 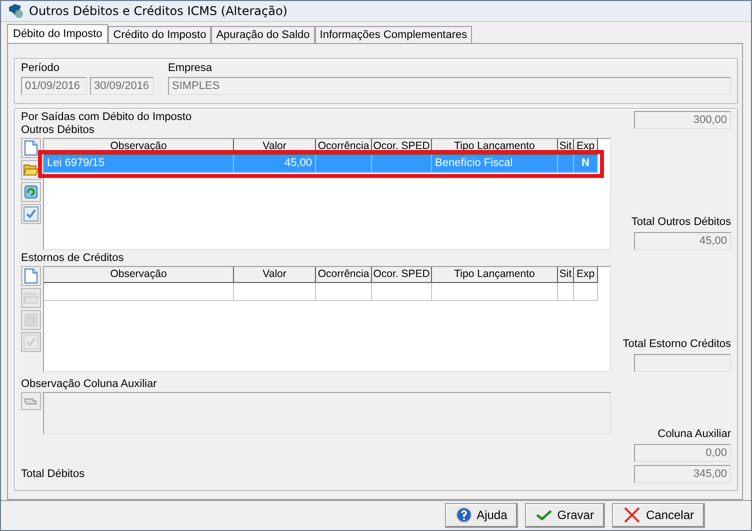 I want to click on memo-label: Observação Coluna Auxiliar, so click(x=89, y=384).